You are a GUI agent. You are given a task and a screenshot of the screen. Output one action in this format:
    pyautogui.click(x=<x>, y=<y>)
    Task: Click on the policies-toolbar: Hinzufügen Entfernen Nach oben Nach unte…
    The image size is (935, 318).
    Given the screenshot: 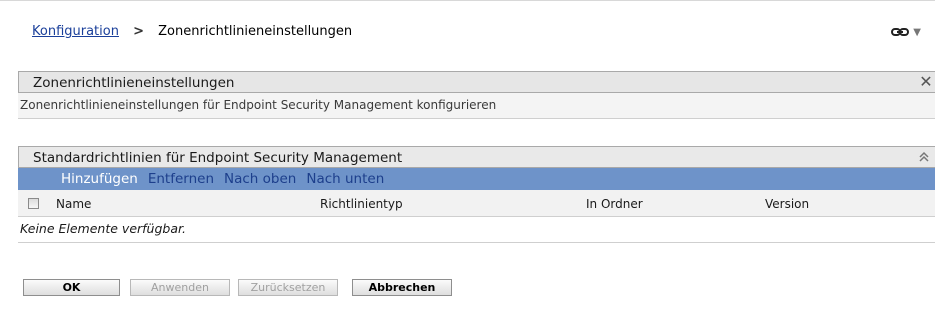 What is the action you would take?
    pyautogui.click(x=476, y=179)
    